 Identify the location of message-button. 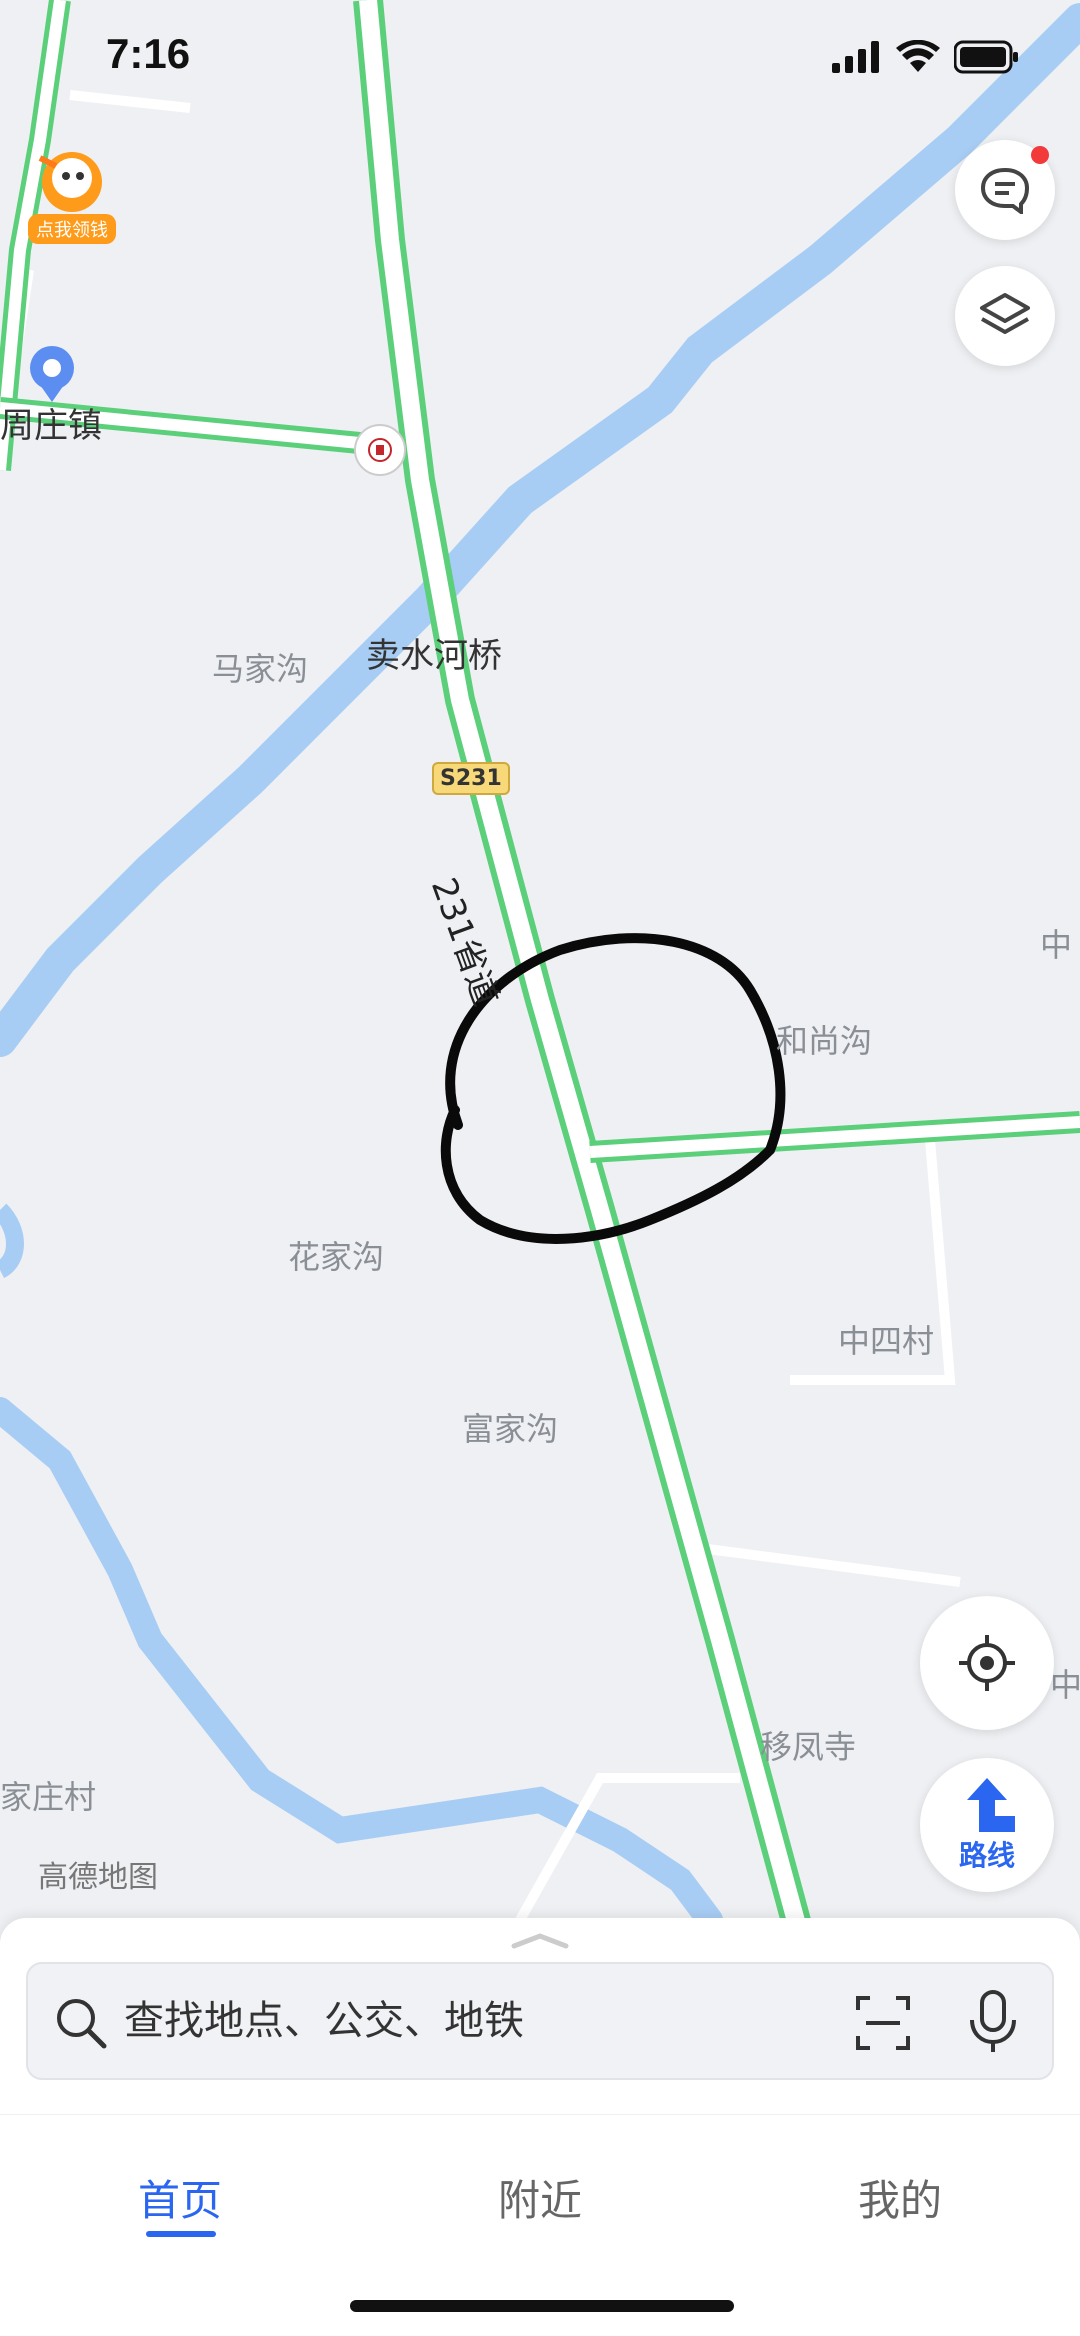
(1005, 190).